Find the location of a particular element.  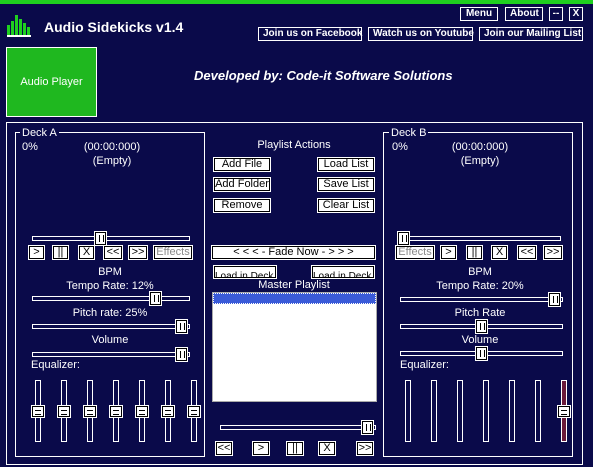

deck-a-volume-label: Volume is located at coordinates (110, 340).